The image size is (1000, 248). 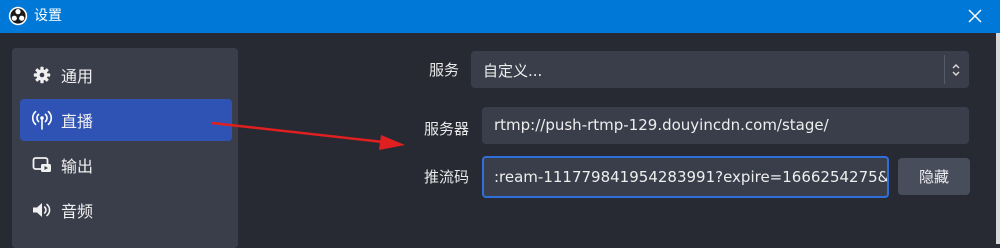 What do you see at coordinates (308, 135) in the screenshot?
I see `annotation-arrow` at bounding box center [308, 135].